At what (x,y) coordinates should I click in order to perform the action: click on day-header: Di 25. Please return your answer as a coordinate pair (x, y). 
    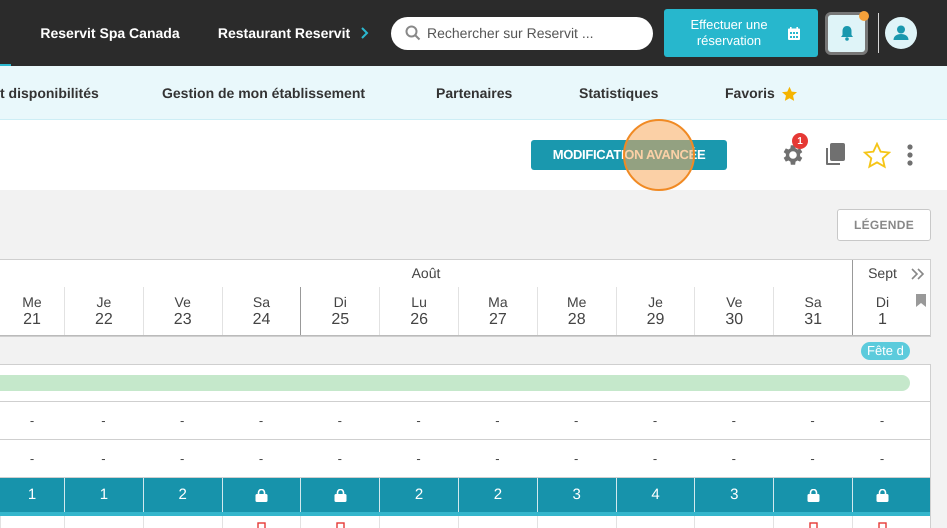
    Looking at the image, I should click on (340, 311).